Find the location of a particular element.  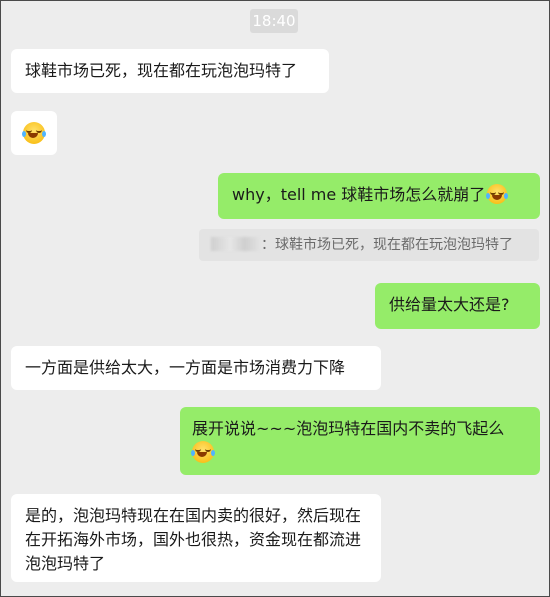

message-bubble-sent: 展开说说~~~泡泡玛特在国内不卖的飞起么 is located at coordinates (360, 441).